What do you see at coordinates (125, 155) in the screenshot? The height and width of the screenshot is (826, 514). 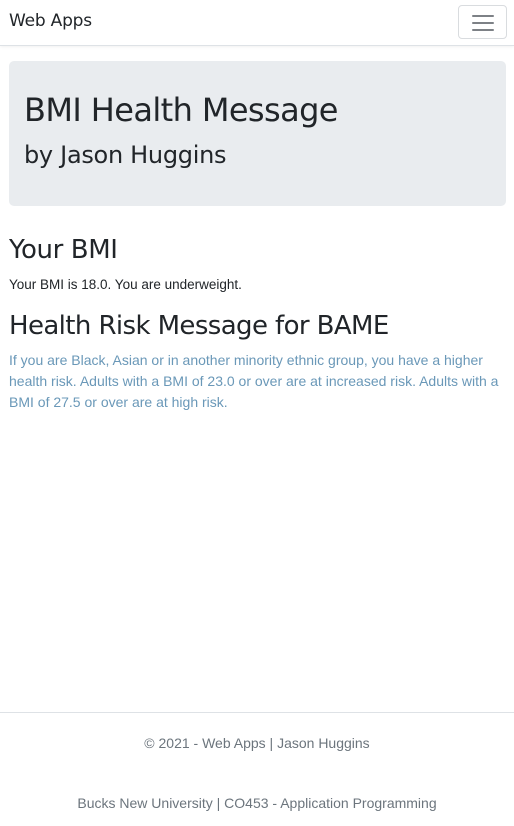 I see `page-subtitle: by Jason Huggins` at bounding box center [125, 155].